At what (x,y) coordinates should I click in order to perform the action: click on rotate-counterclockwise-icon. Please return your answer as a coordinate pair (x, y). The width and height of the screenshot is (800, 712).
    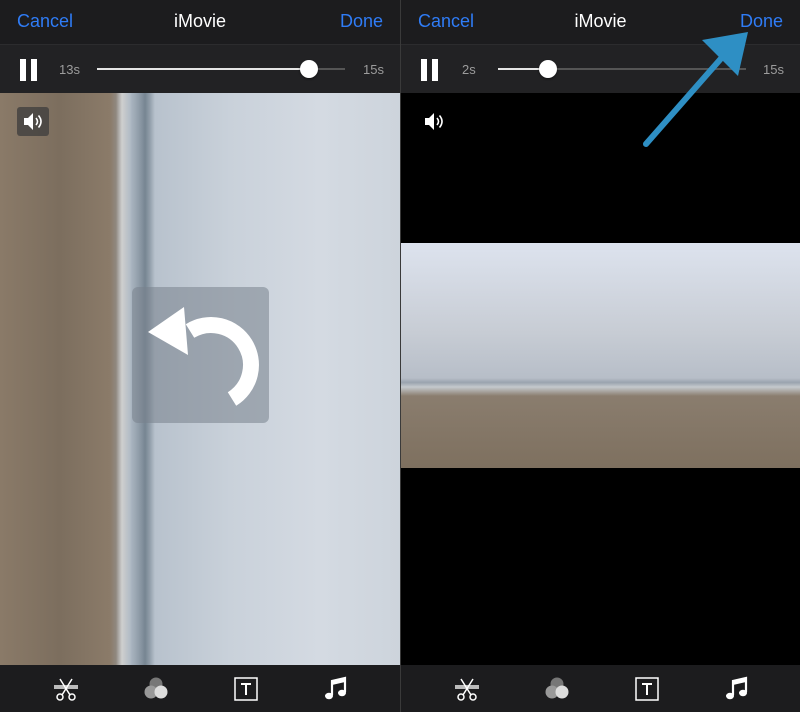
    Looking at the image, I should click on (203, 356).